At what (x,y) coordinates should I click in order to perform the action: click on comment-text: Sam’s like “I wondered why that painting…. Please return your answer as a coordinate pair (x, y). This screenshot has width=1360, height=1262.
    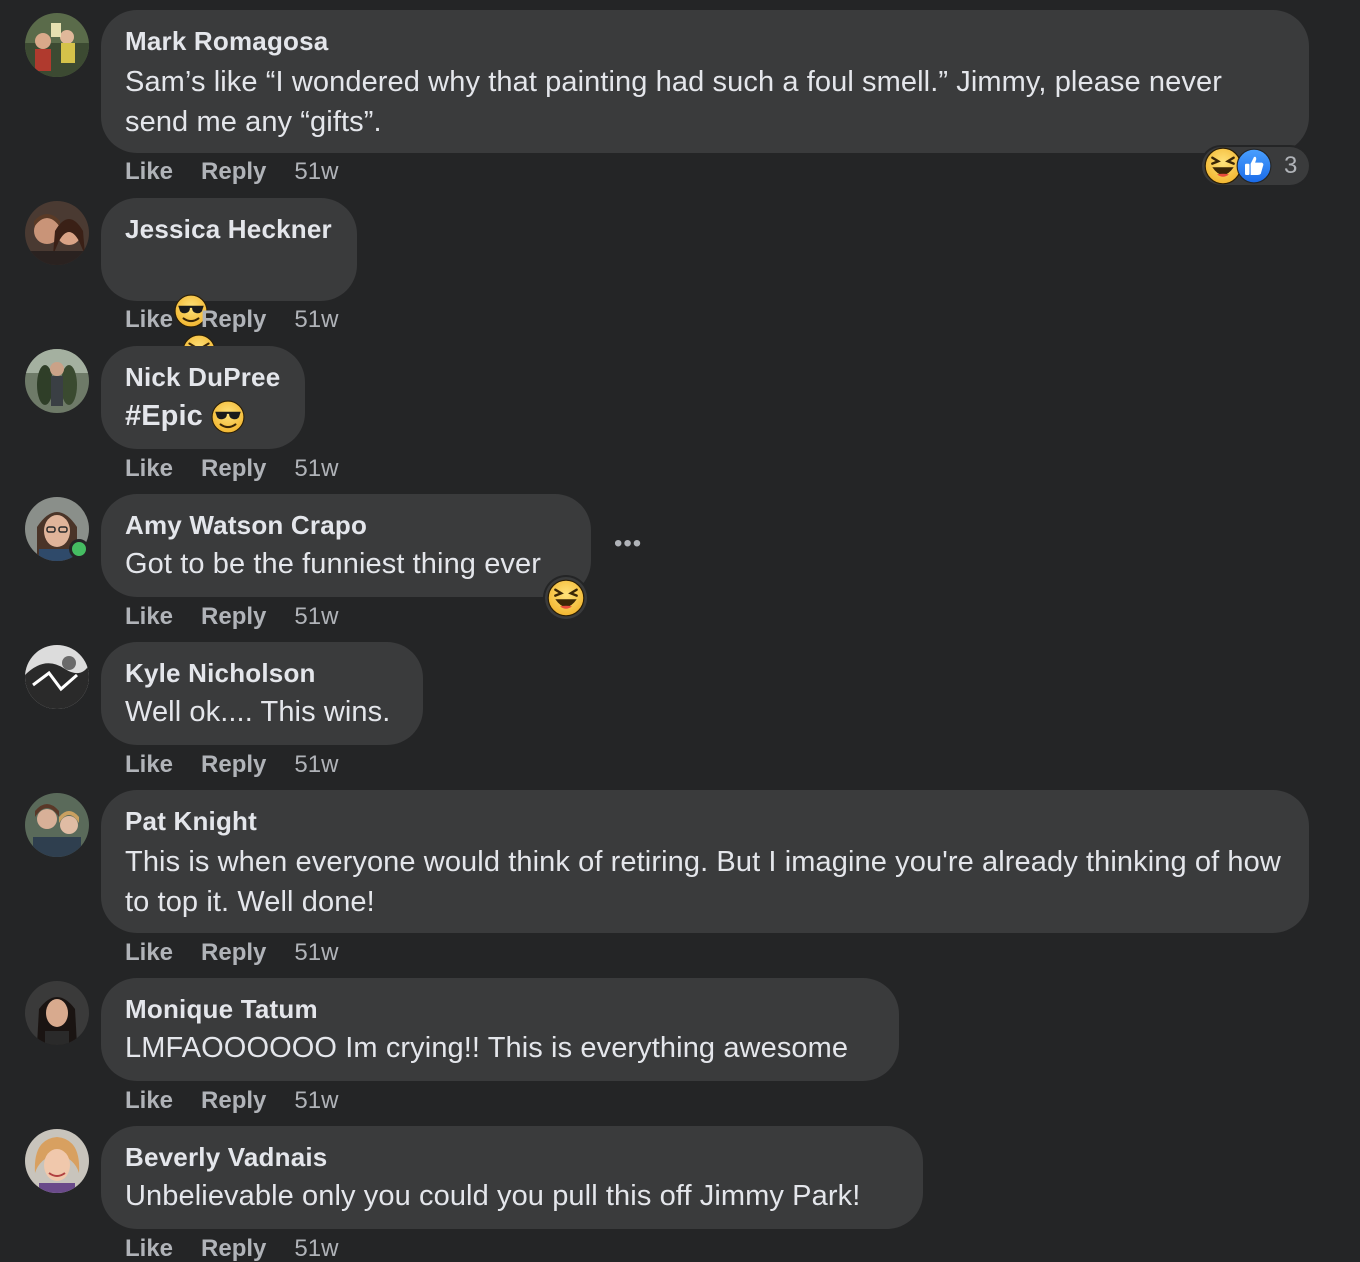
    Looking at the image, I should click on (678, 102).